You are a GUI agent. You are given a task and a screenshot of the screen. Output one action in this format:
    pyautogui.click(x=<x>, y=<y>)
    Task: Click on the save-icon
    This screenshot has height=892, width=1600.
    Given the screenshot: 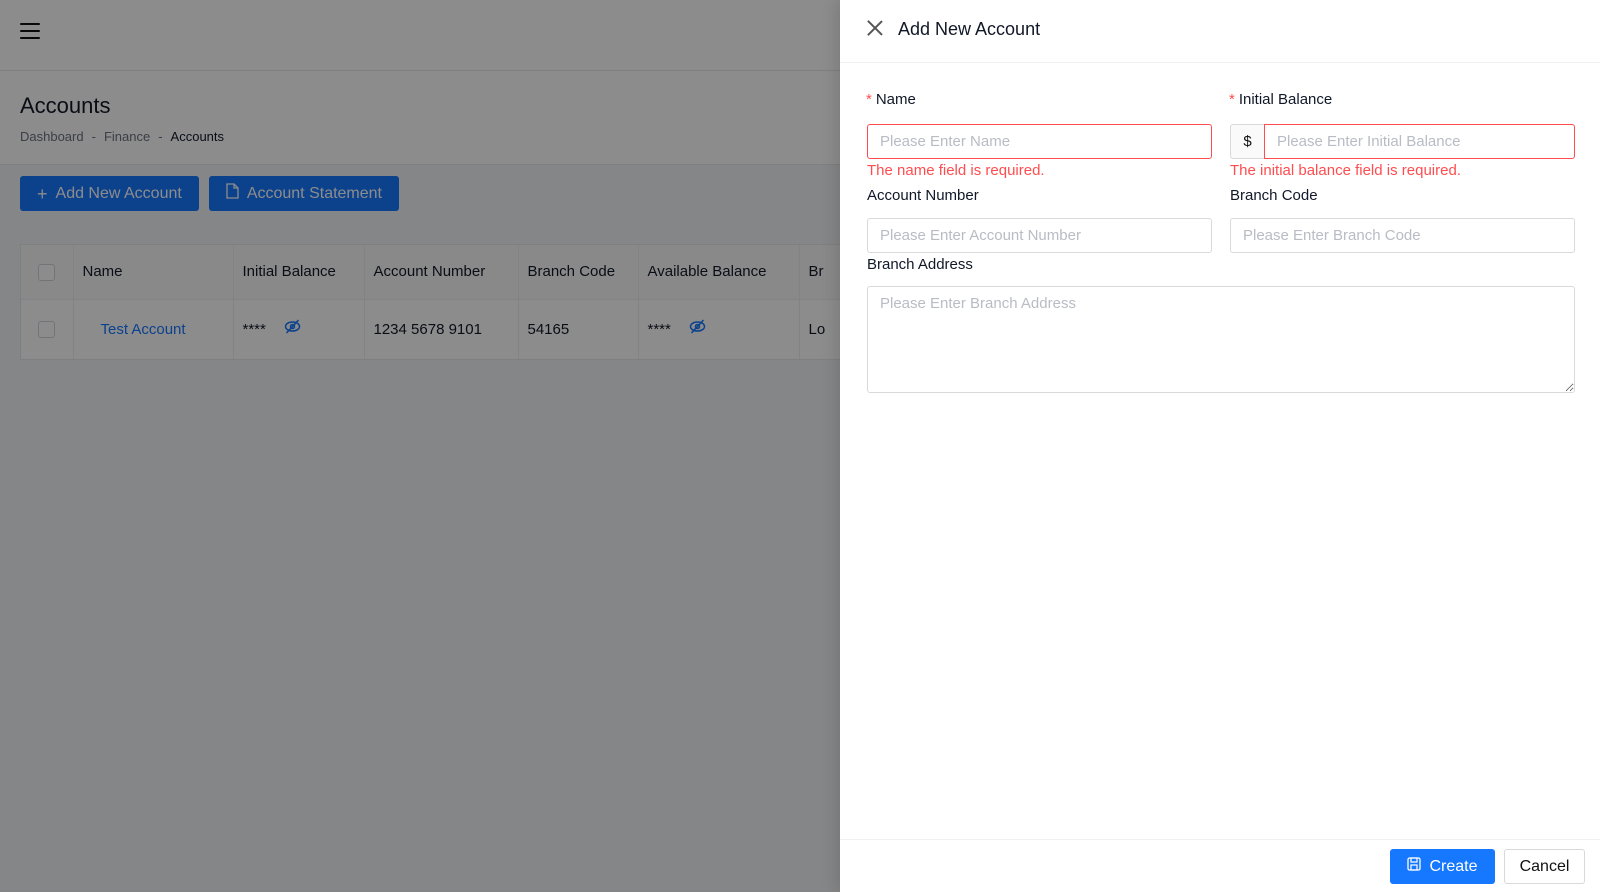 What is the action you would take?
    pyautogui.click(x=1414, y=866)
    